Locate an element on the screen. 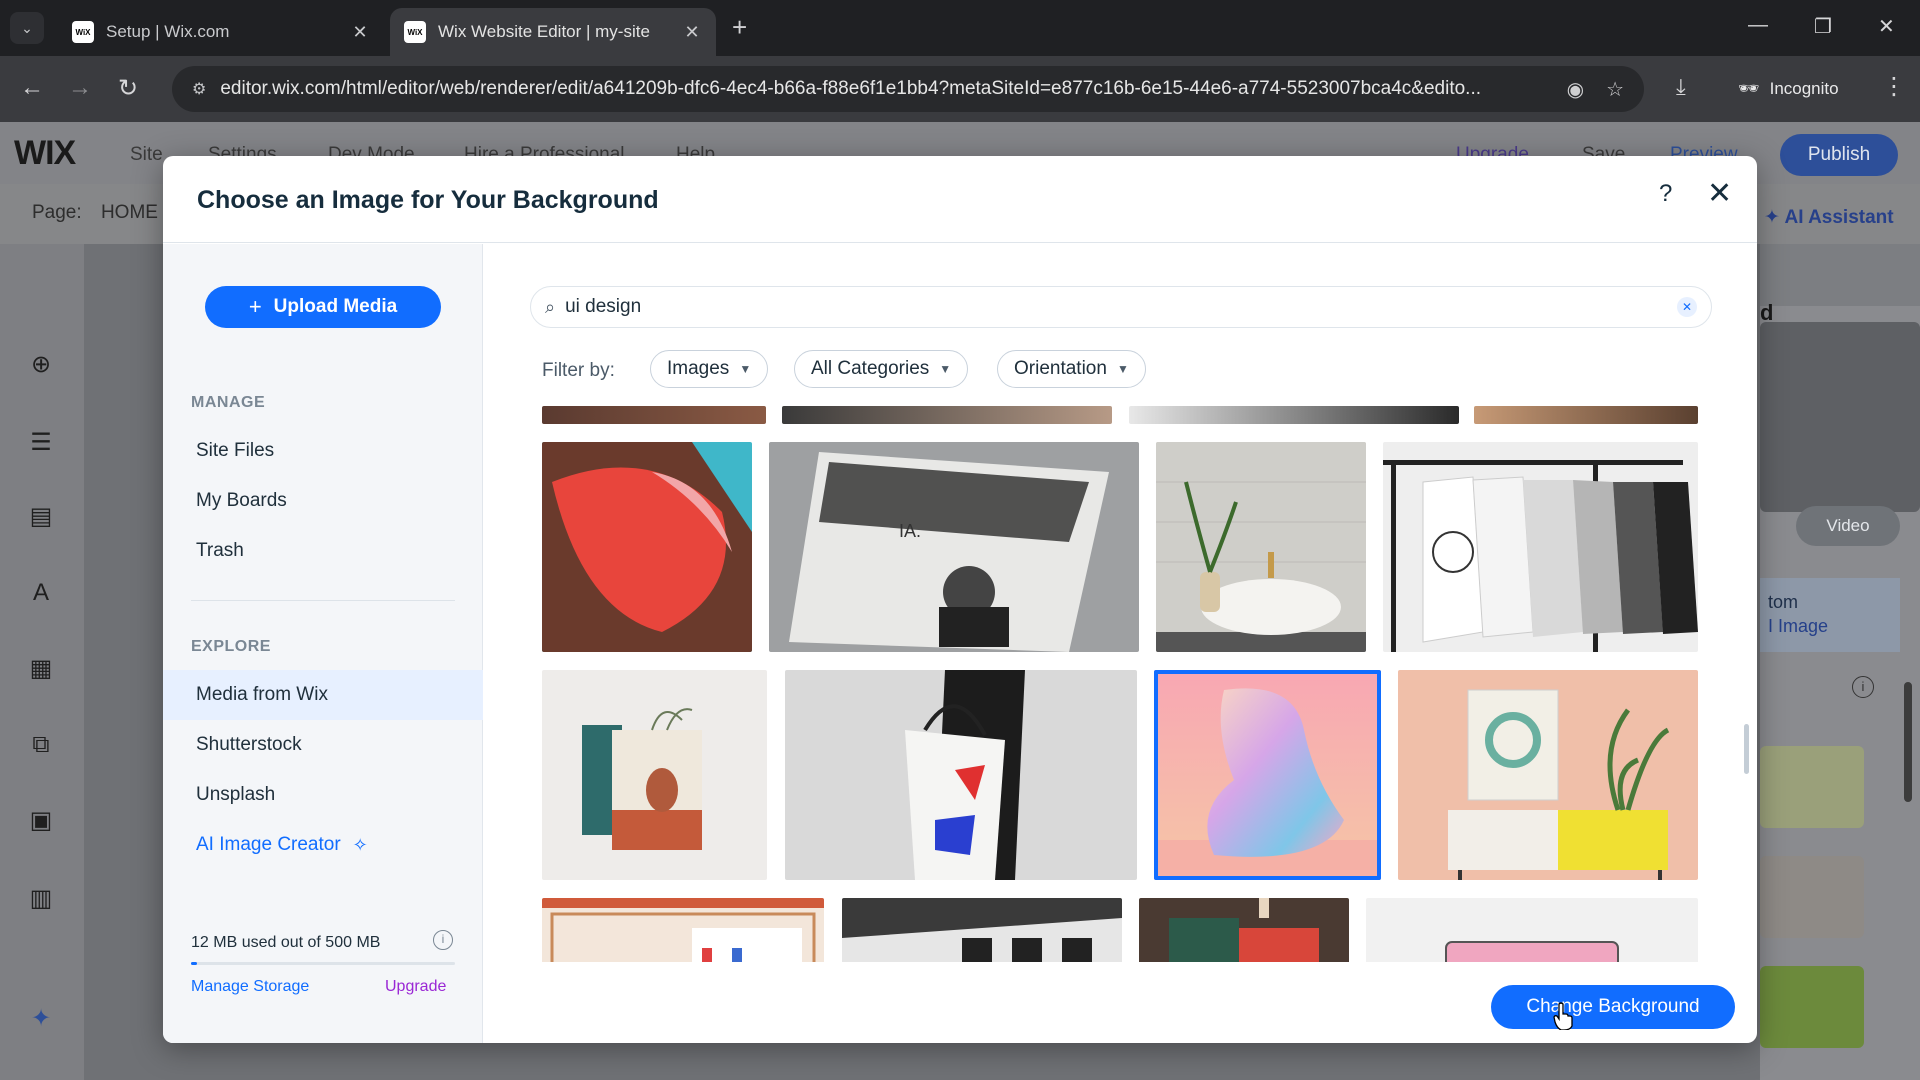 The image size is (1920, 1080). incognito-badge: 🕶 Incognito is located at coordinates (1788, 89).